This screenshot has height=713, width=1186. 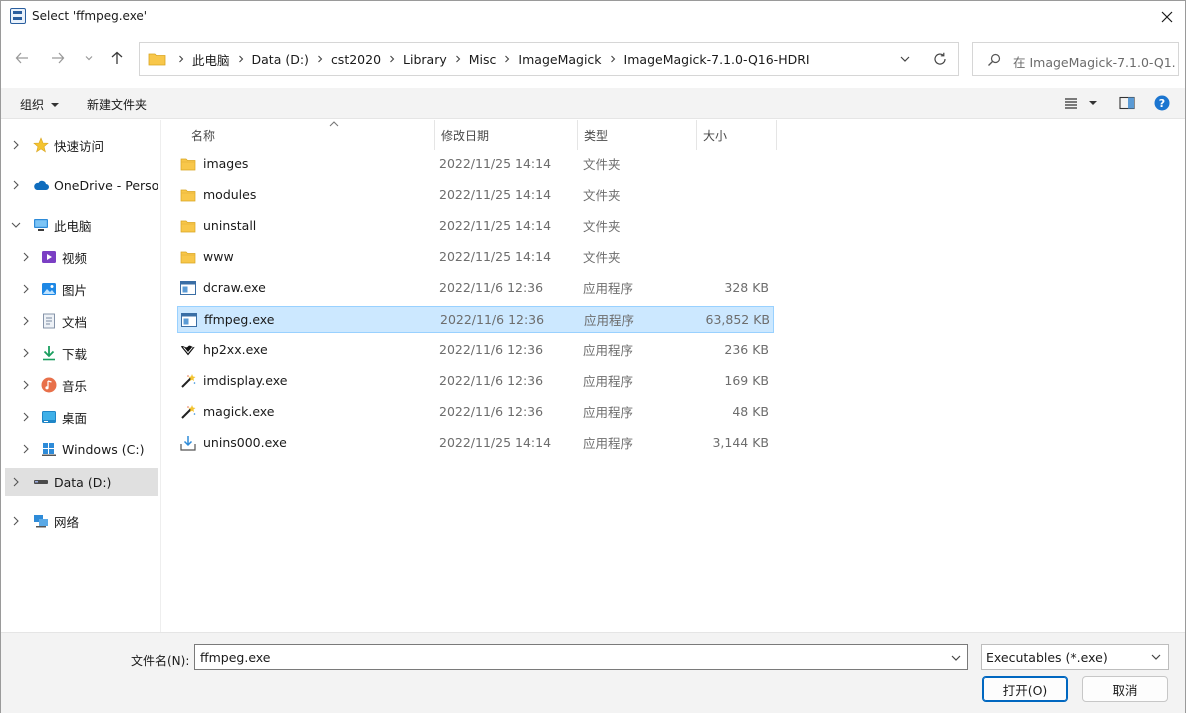 What do you see at coordinates (81, 289) in the screenshot?
I see `nav-item-pictures: 图片` at bounding box center [81, 289].